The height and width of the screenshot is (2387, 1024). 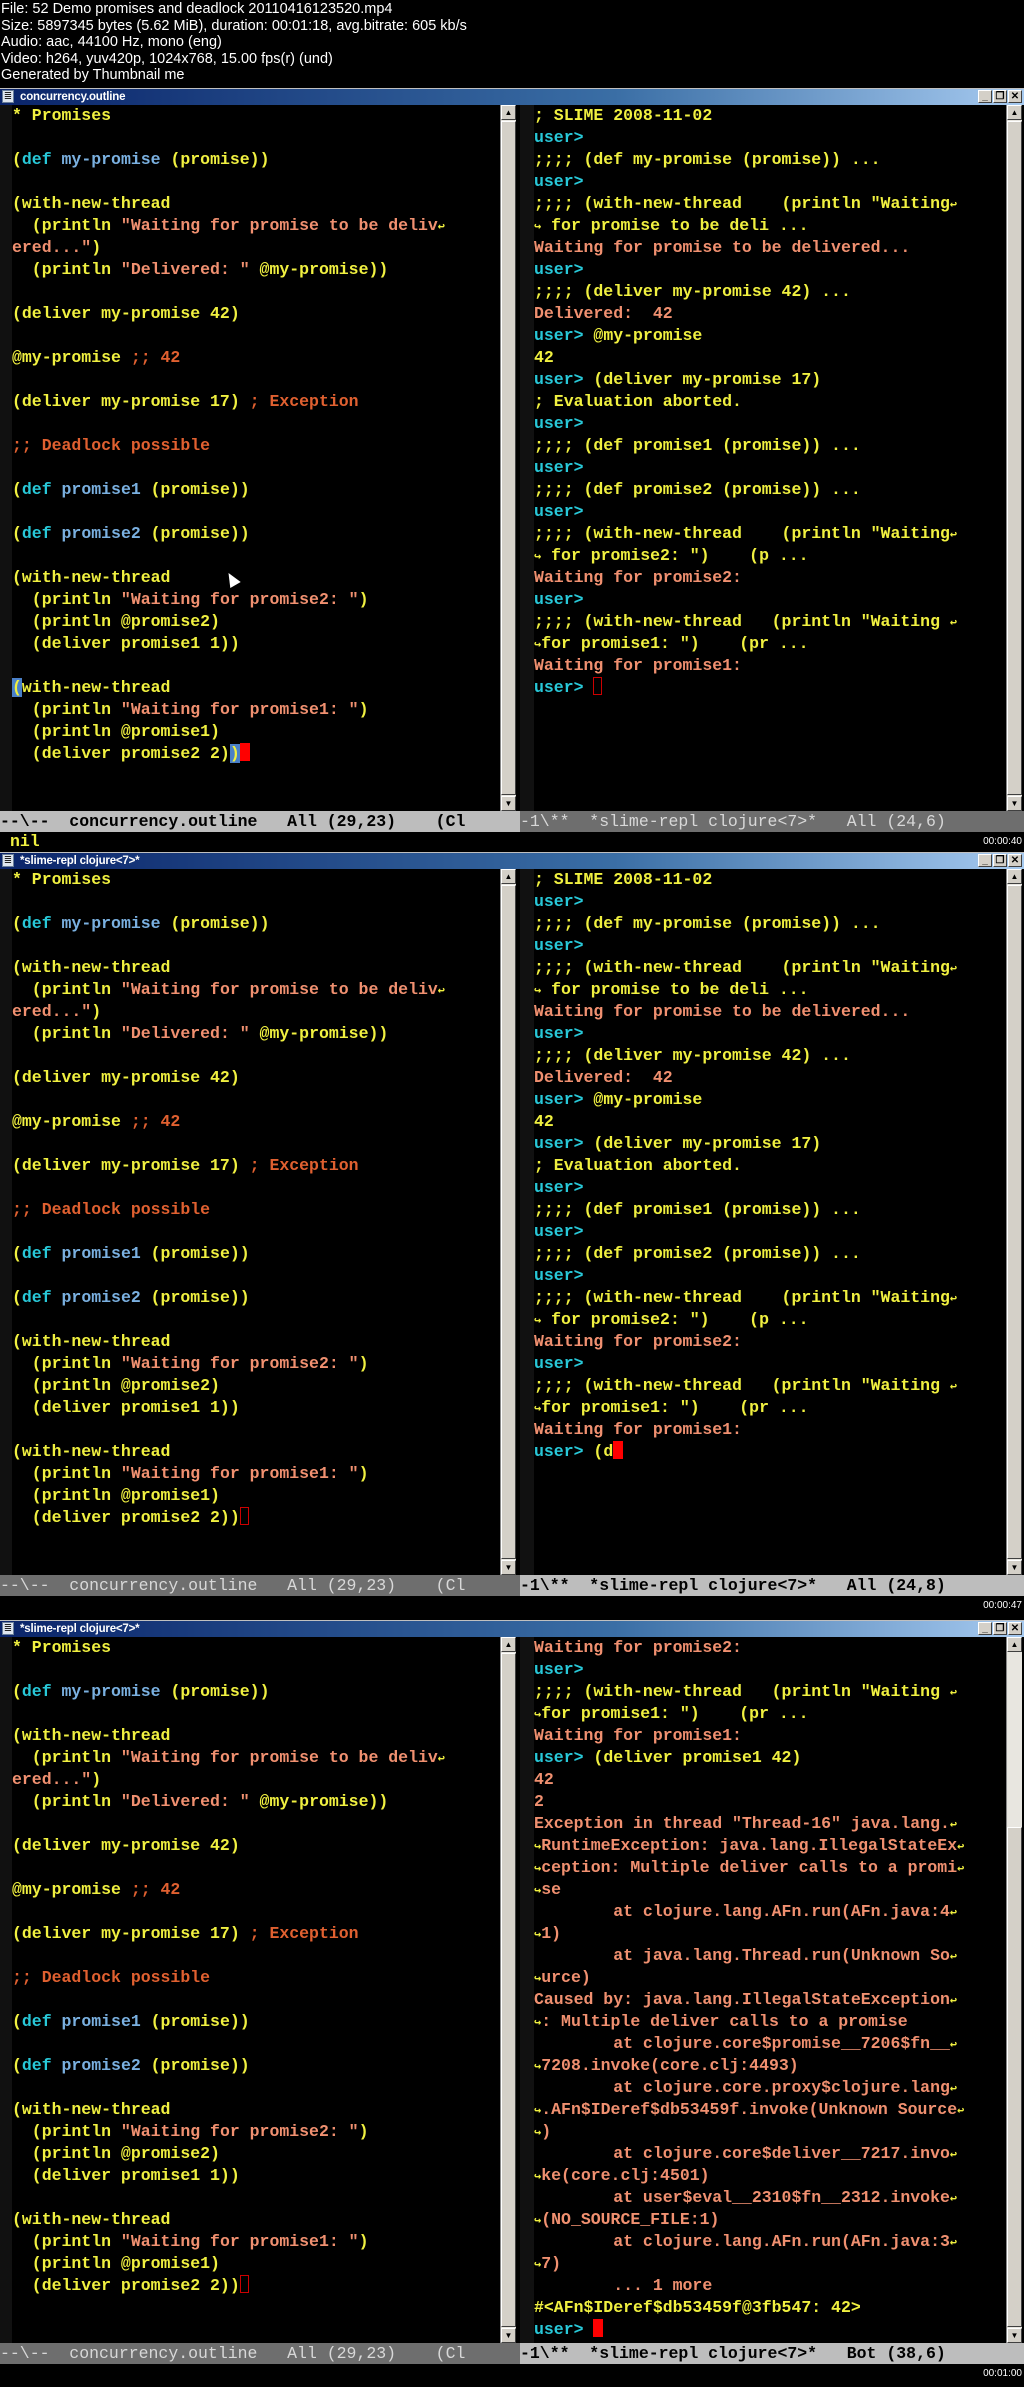 What do you see at coordinates (91, 967) in the screenshot?
I see `code-token: (with-new-thread` at bounding box center [91, 967].